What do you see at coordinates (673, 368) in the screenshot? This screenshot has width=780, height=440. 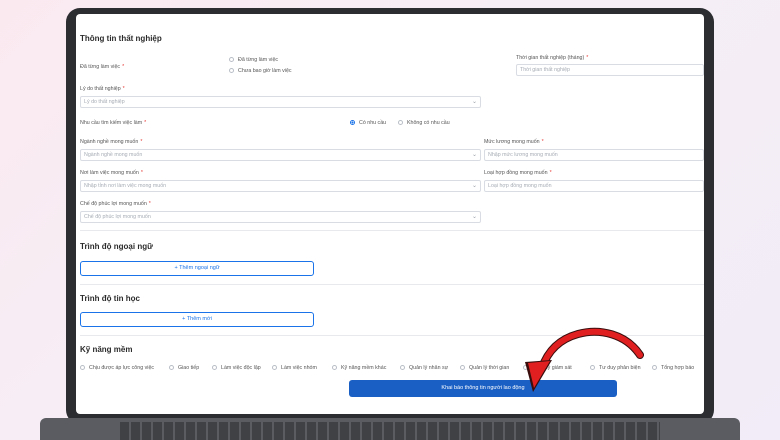 I see `soft-skill-item: Tổng hợp báo` at bounding box center [673, 368].